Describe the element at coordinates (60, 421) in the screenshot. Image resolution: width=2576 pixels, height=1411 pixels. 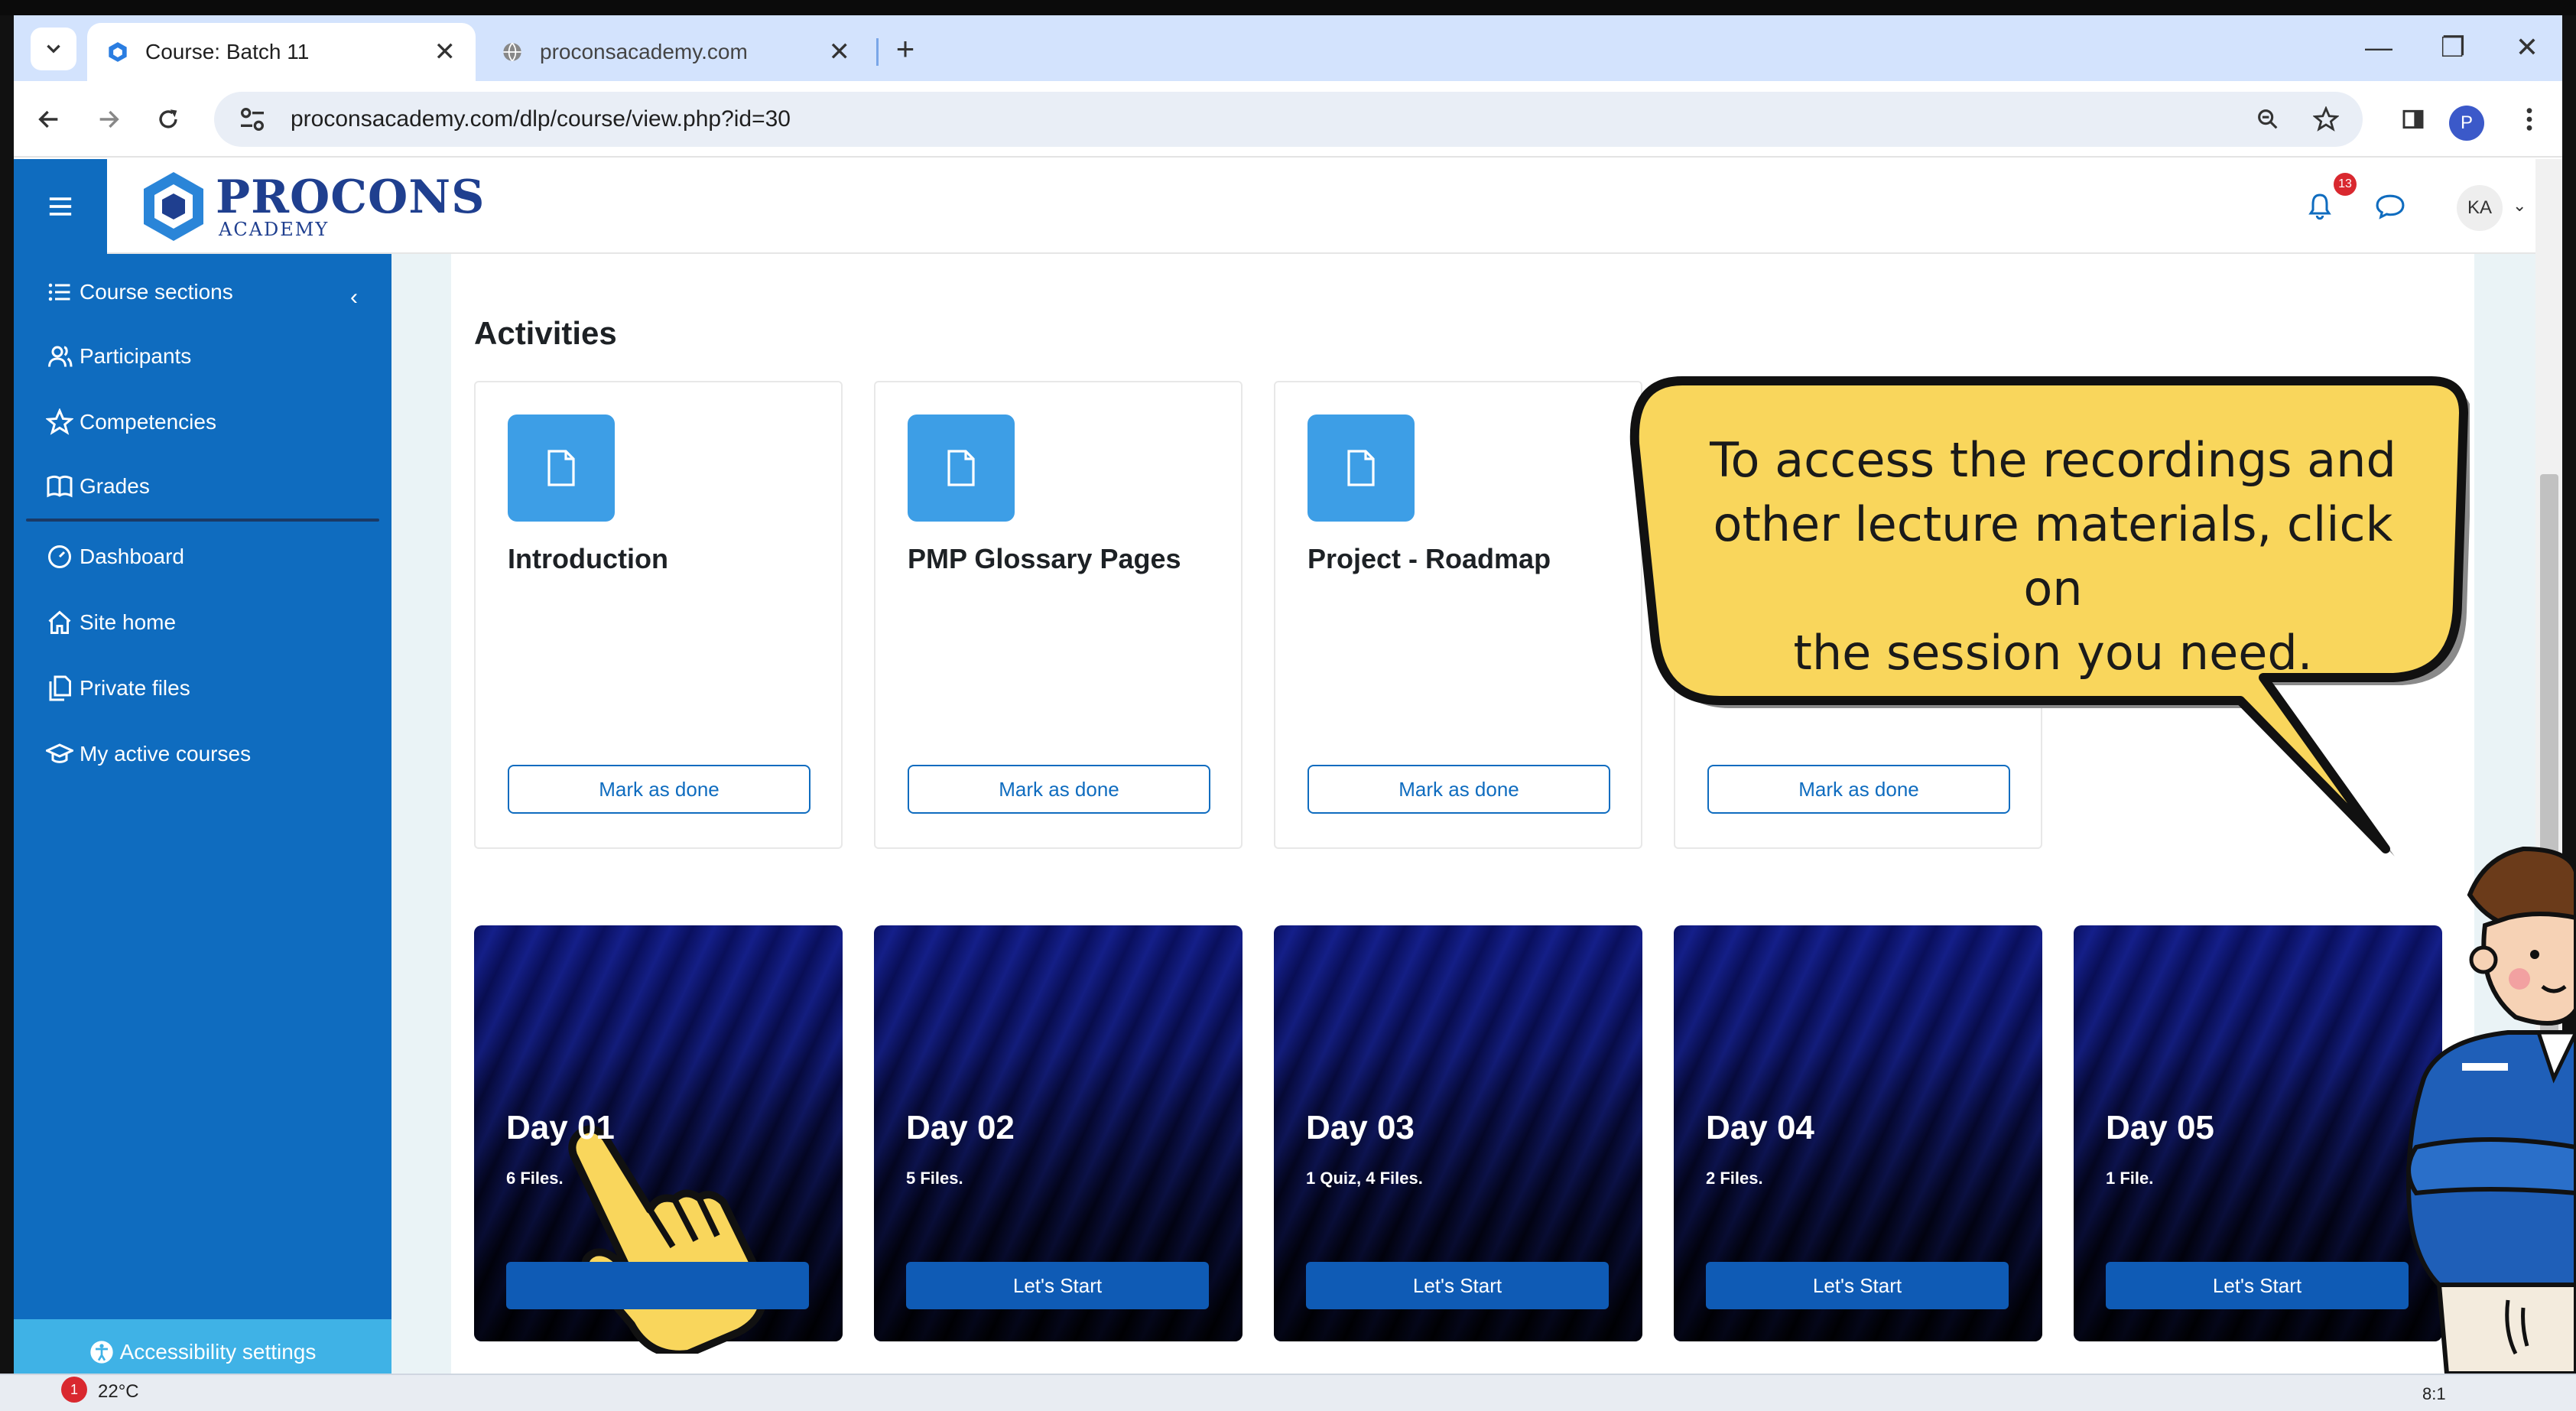
I see `star-icon` at that location.